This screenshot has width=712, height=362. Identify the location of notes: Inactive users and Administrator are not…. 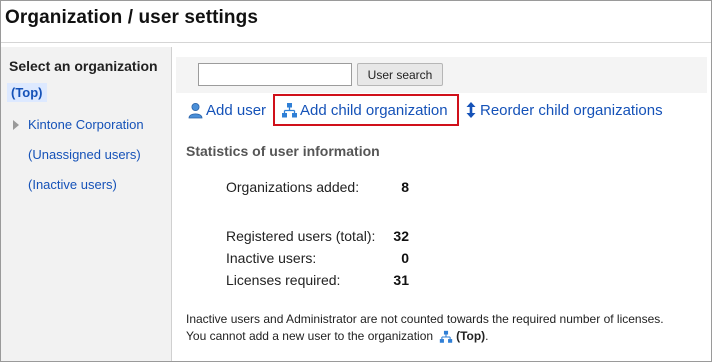
(425, 328).